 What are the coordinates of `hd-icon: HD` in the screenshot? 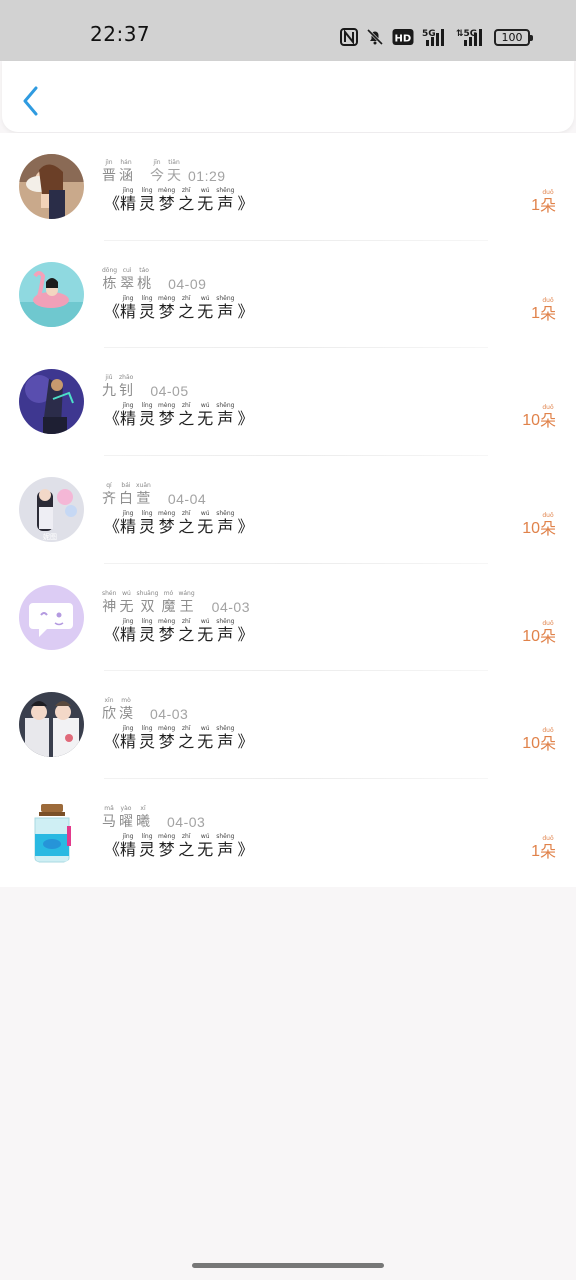 It's located at (403, 37).